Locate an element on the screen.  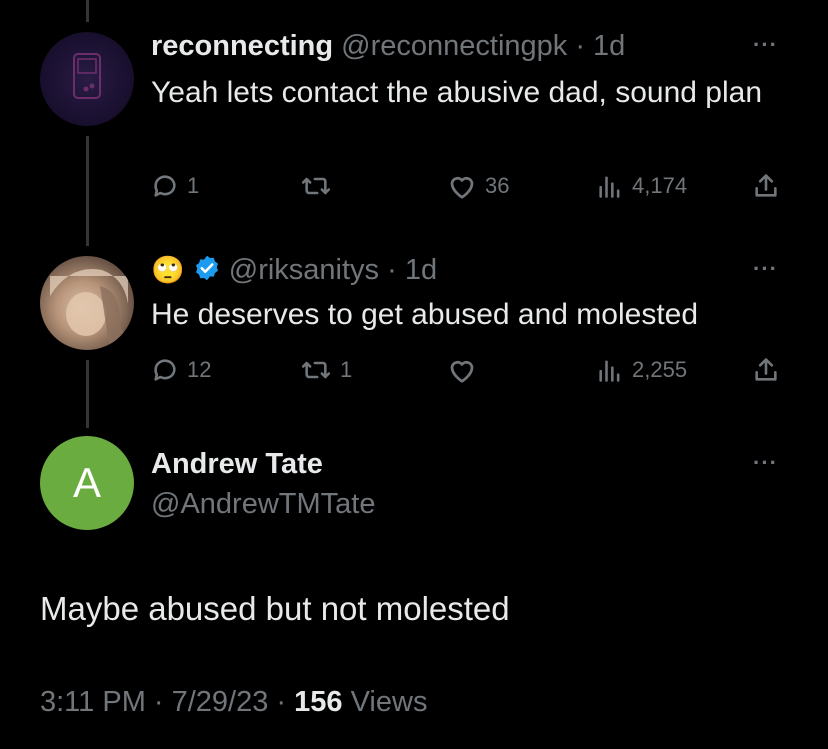
retweet-button: 1 is located at coordinates (326, 370).